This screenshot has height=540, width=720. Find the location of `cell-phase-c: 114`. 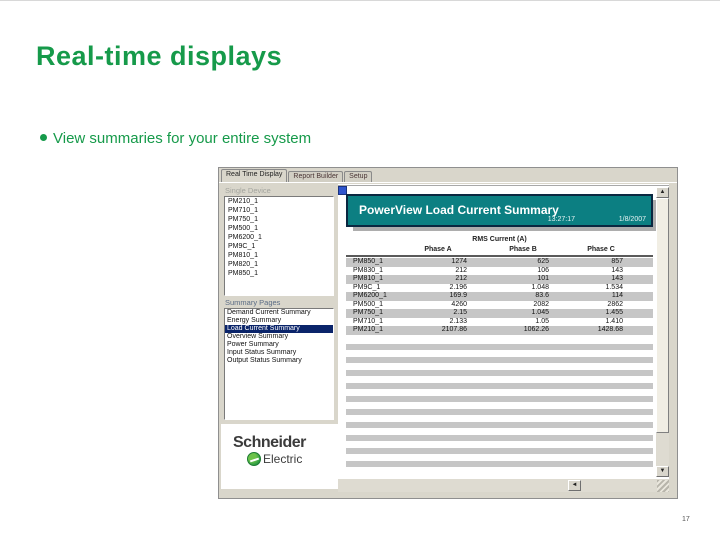

cell-phase-c: 114 is located at coordinates (617, 295).